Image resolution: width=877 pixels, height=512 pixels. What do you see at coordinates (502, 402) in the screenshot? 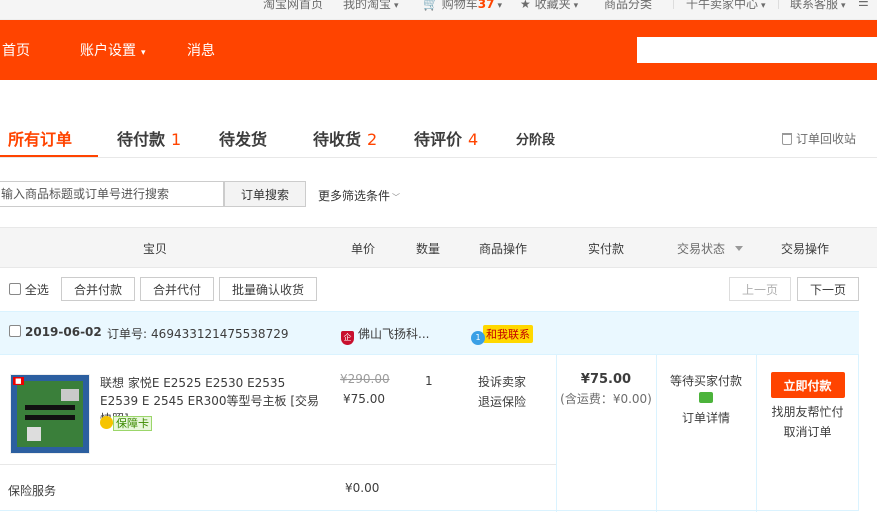
I see `return-insurance-link: 退运保险` at bounding box center [502, 402].